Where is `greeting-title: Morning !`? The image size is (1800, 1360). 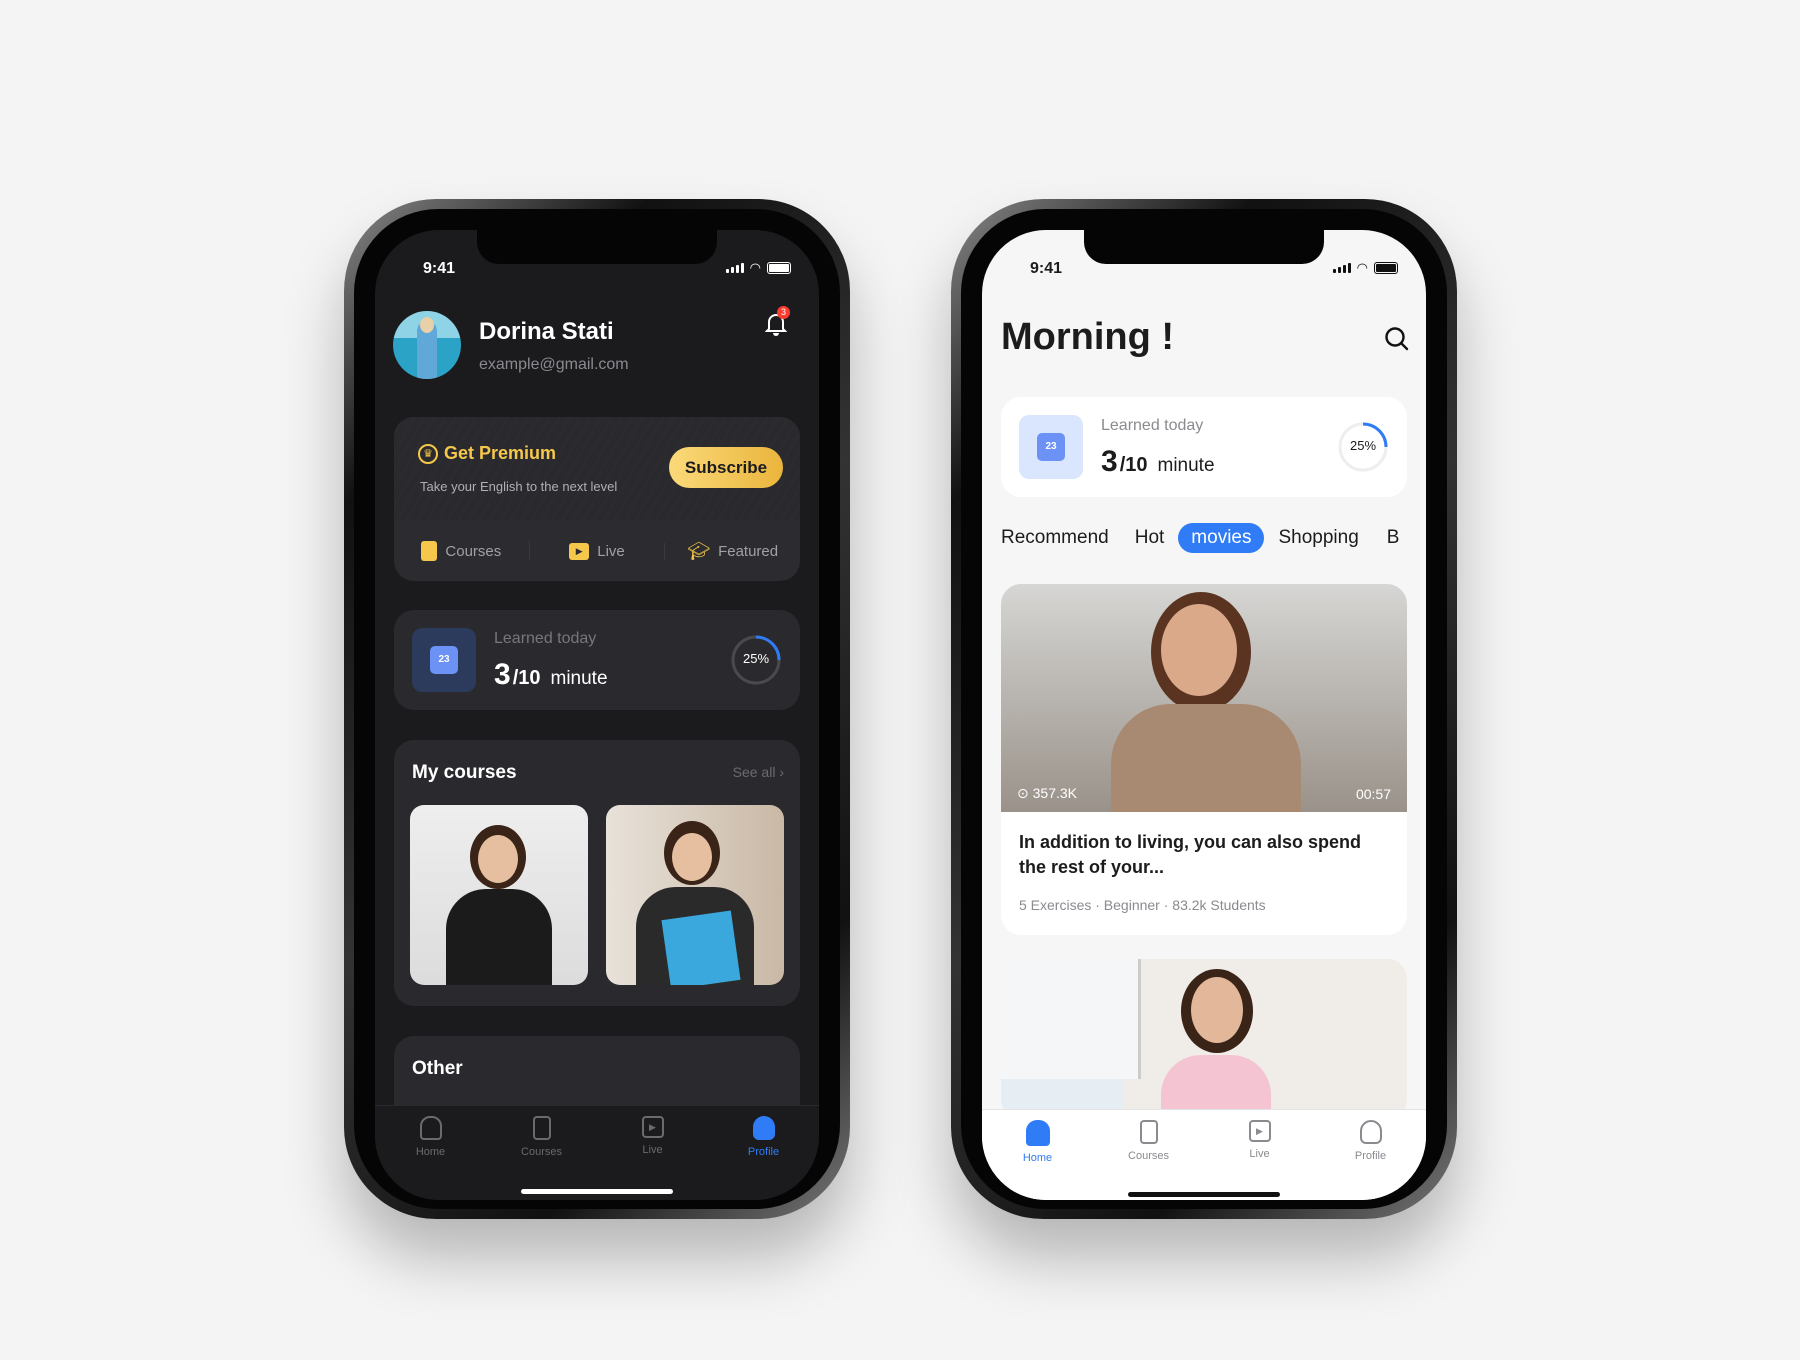
greeting-title: Morning ! is located at coordinates (1088, 337).